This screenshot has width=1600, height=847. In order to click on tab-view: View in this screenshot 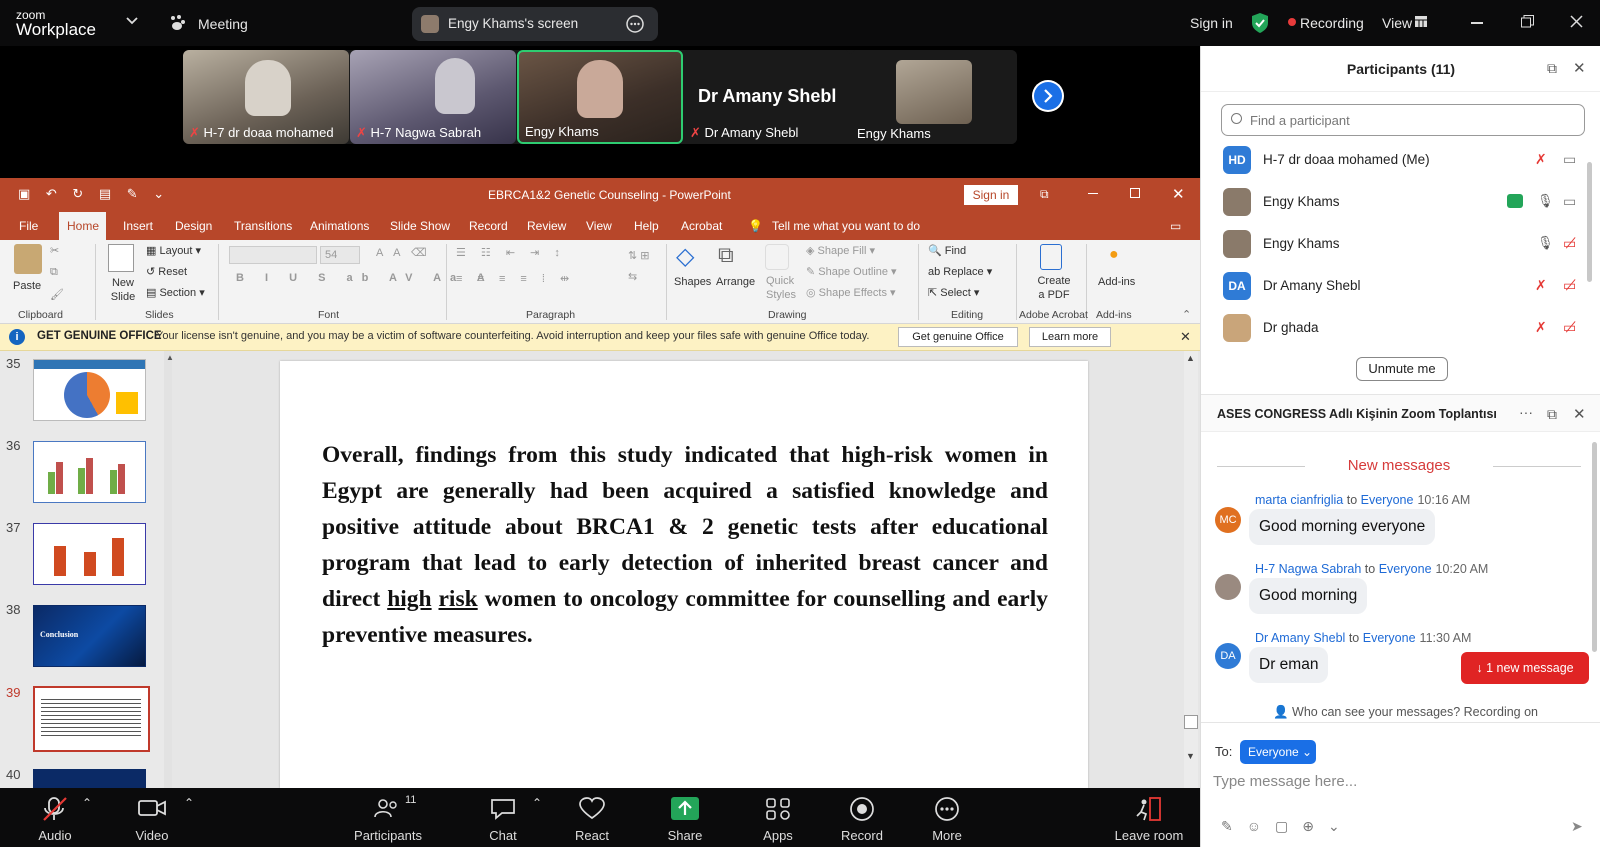, I will do `click(599, 226)`.